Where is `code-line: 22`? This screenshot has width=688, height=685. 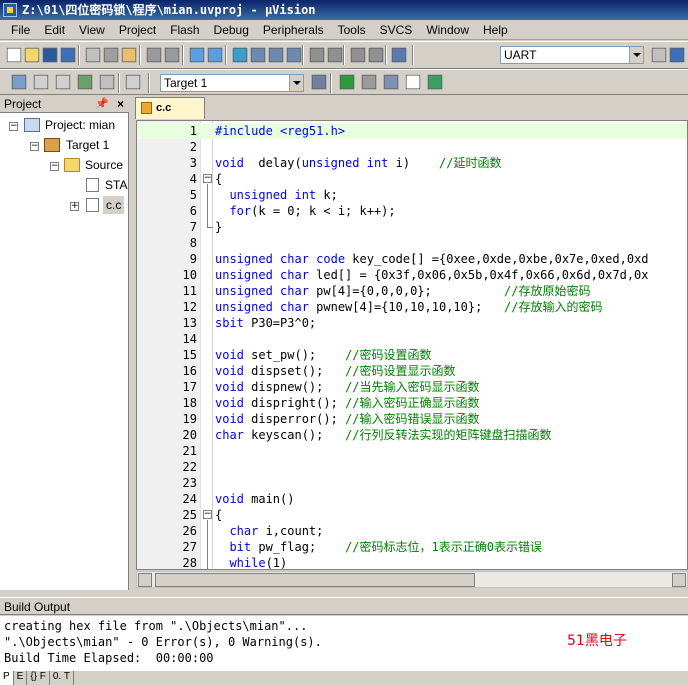 code-line: 22 is located at coordinates (412, 467).